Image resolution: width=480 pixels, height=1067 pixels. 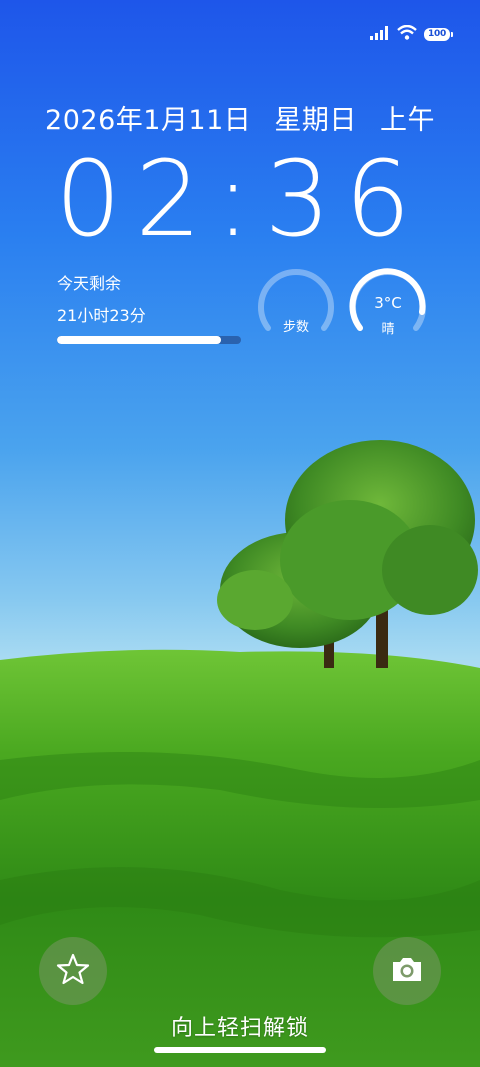 What do you see at coordinates (315, 120) in the screenshot?
I see `weekday-text: 星期日` at bounding box center [315, 120].